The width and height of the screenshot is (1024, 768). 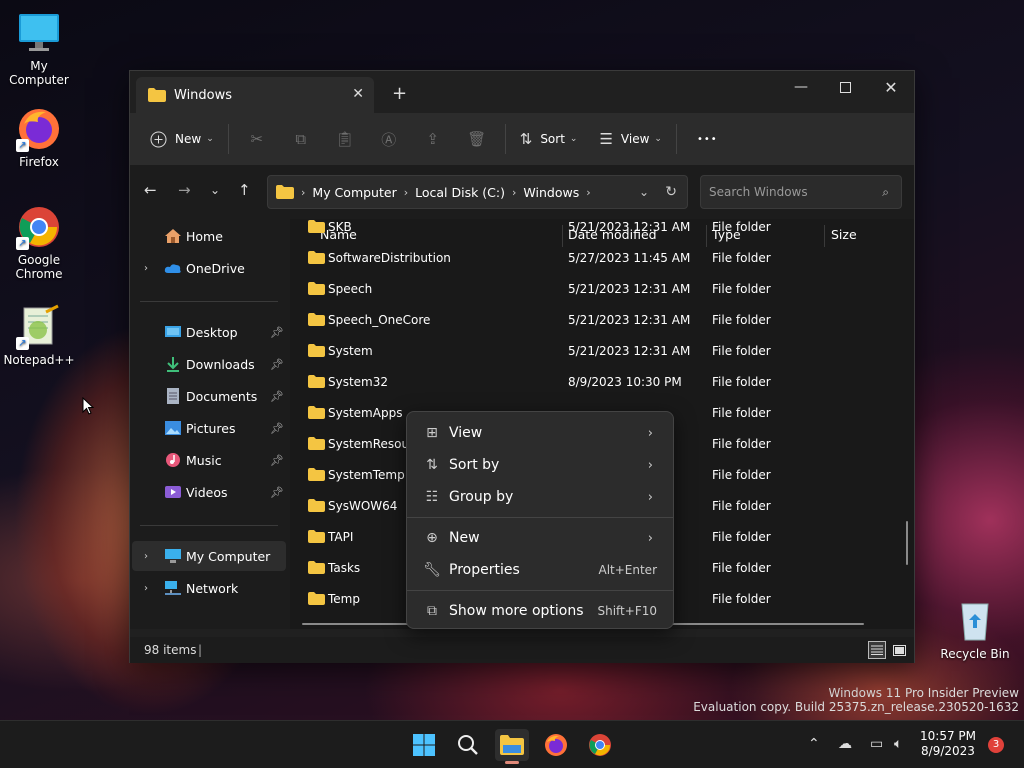 What do you see at coordinates (173, 396) in the screenshot?
I see `document-icon` at bounding box center [173, 396].